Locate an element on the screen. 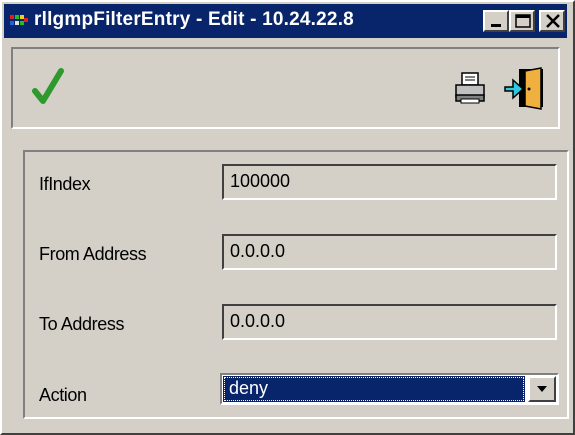 The image size is (575, 435). maximize-button is located at coordinates (522, 21).